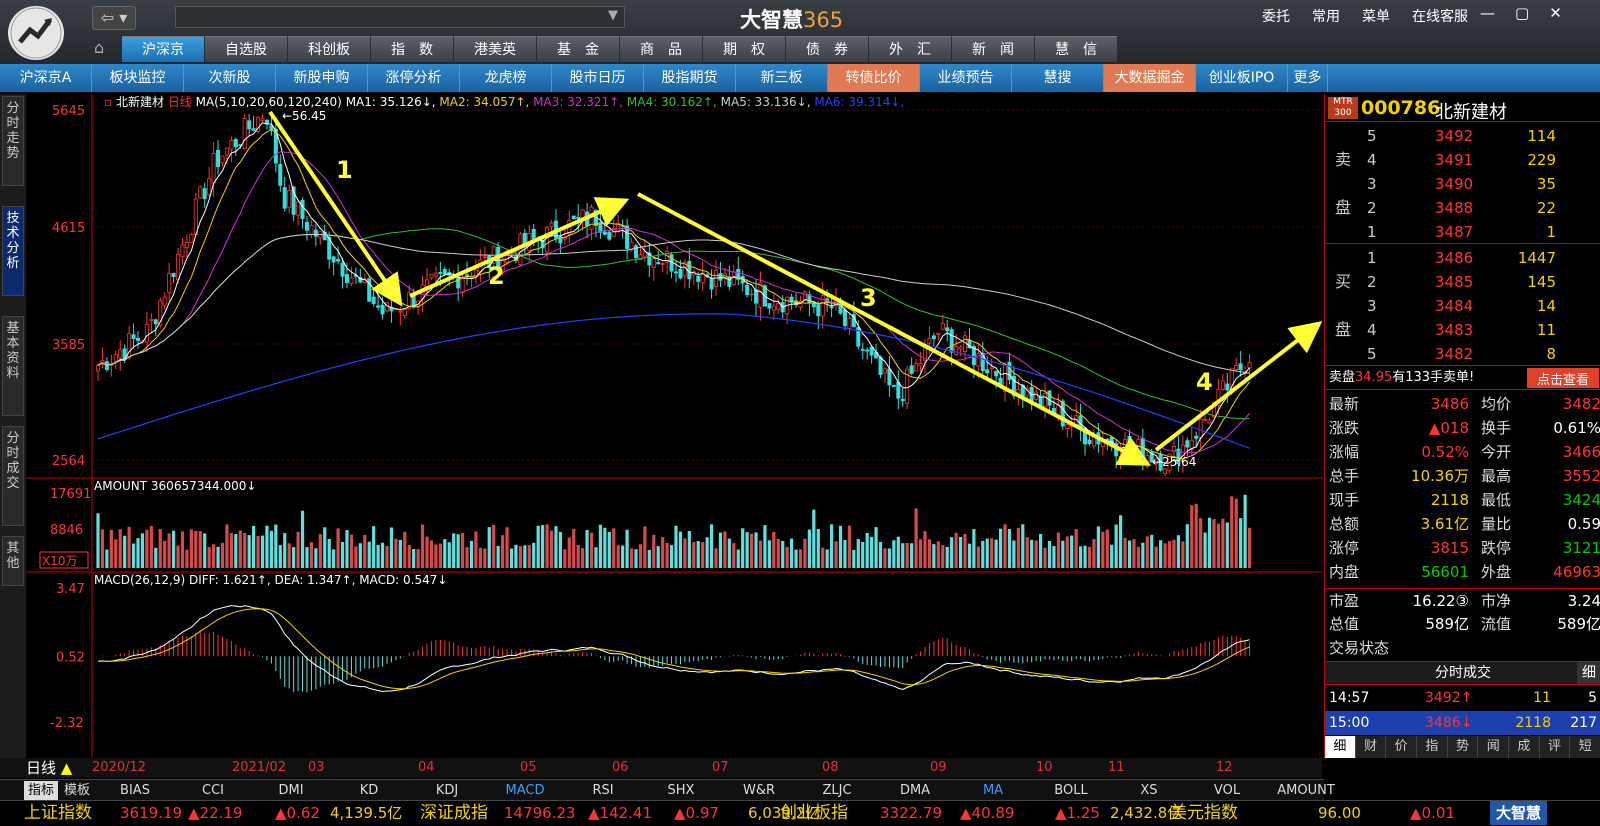 Image resolution: width=1600 pixels, height=826 pixels. What do you see at coordinates (454, 813) in the screenshot?
I see `index-name: 深证成指` at bounding box center [454, 813].